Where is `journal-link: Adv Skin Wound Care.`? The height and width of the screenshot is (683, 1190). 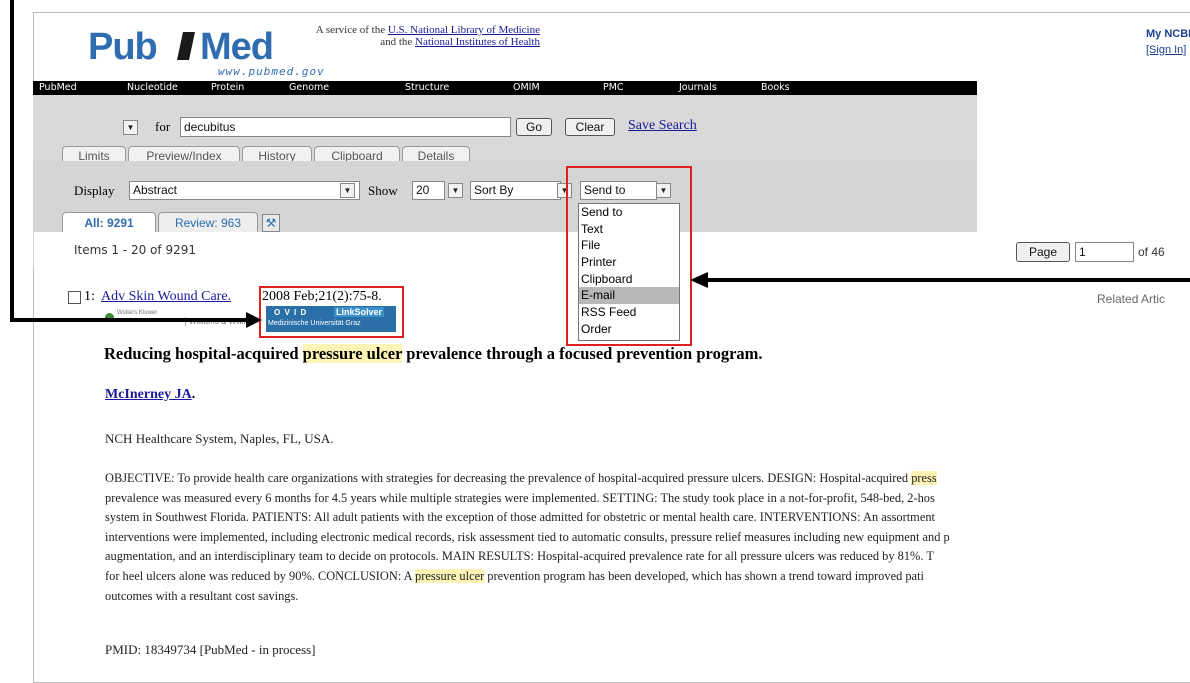 journal-link: Adv Skin Wound Care. is located at coordinates (166, 297).